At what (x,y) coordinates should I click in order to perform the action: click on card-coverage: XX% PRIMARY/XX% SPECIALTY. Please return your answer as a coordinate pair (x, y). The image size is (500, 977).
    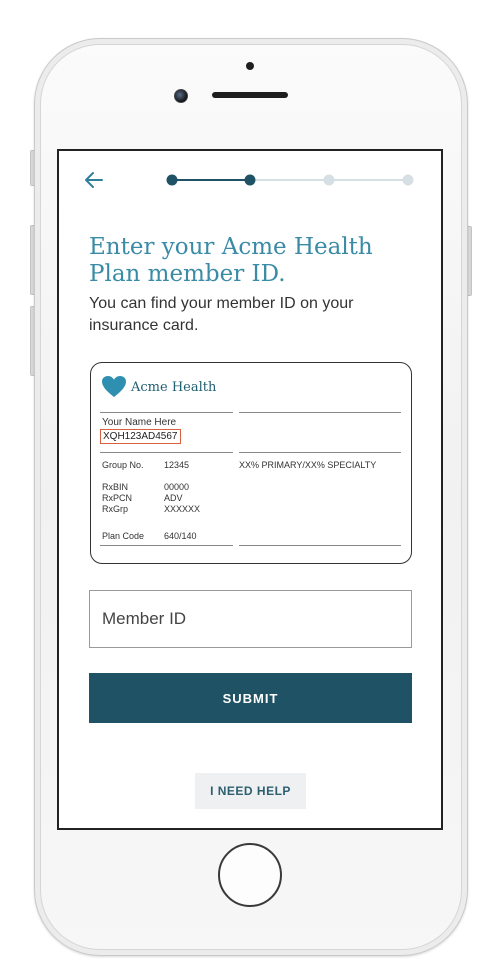
    Looking at the image, I should click on (308, 465).